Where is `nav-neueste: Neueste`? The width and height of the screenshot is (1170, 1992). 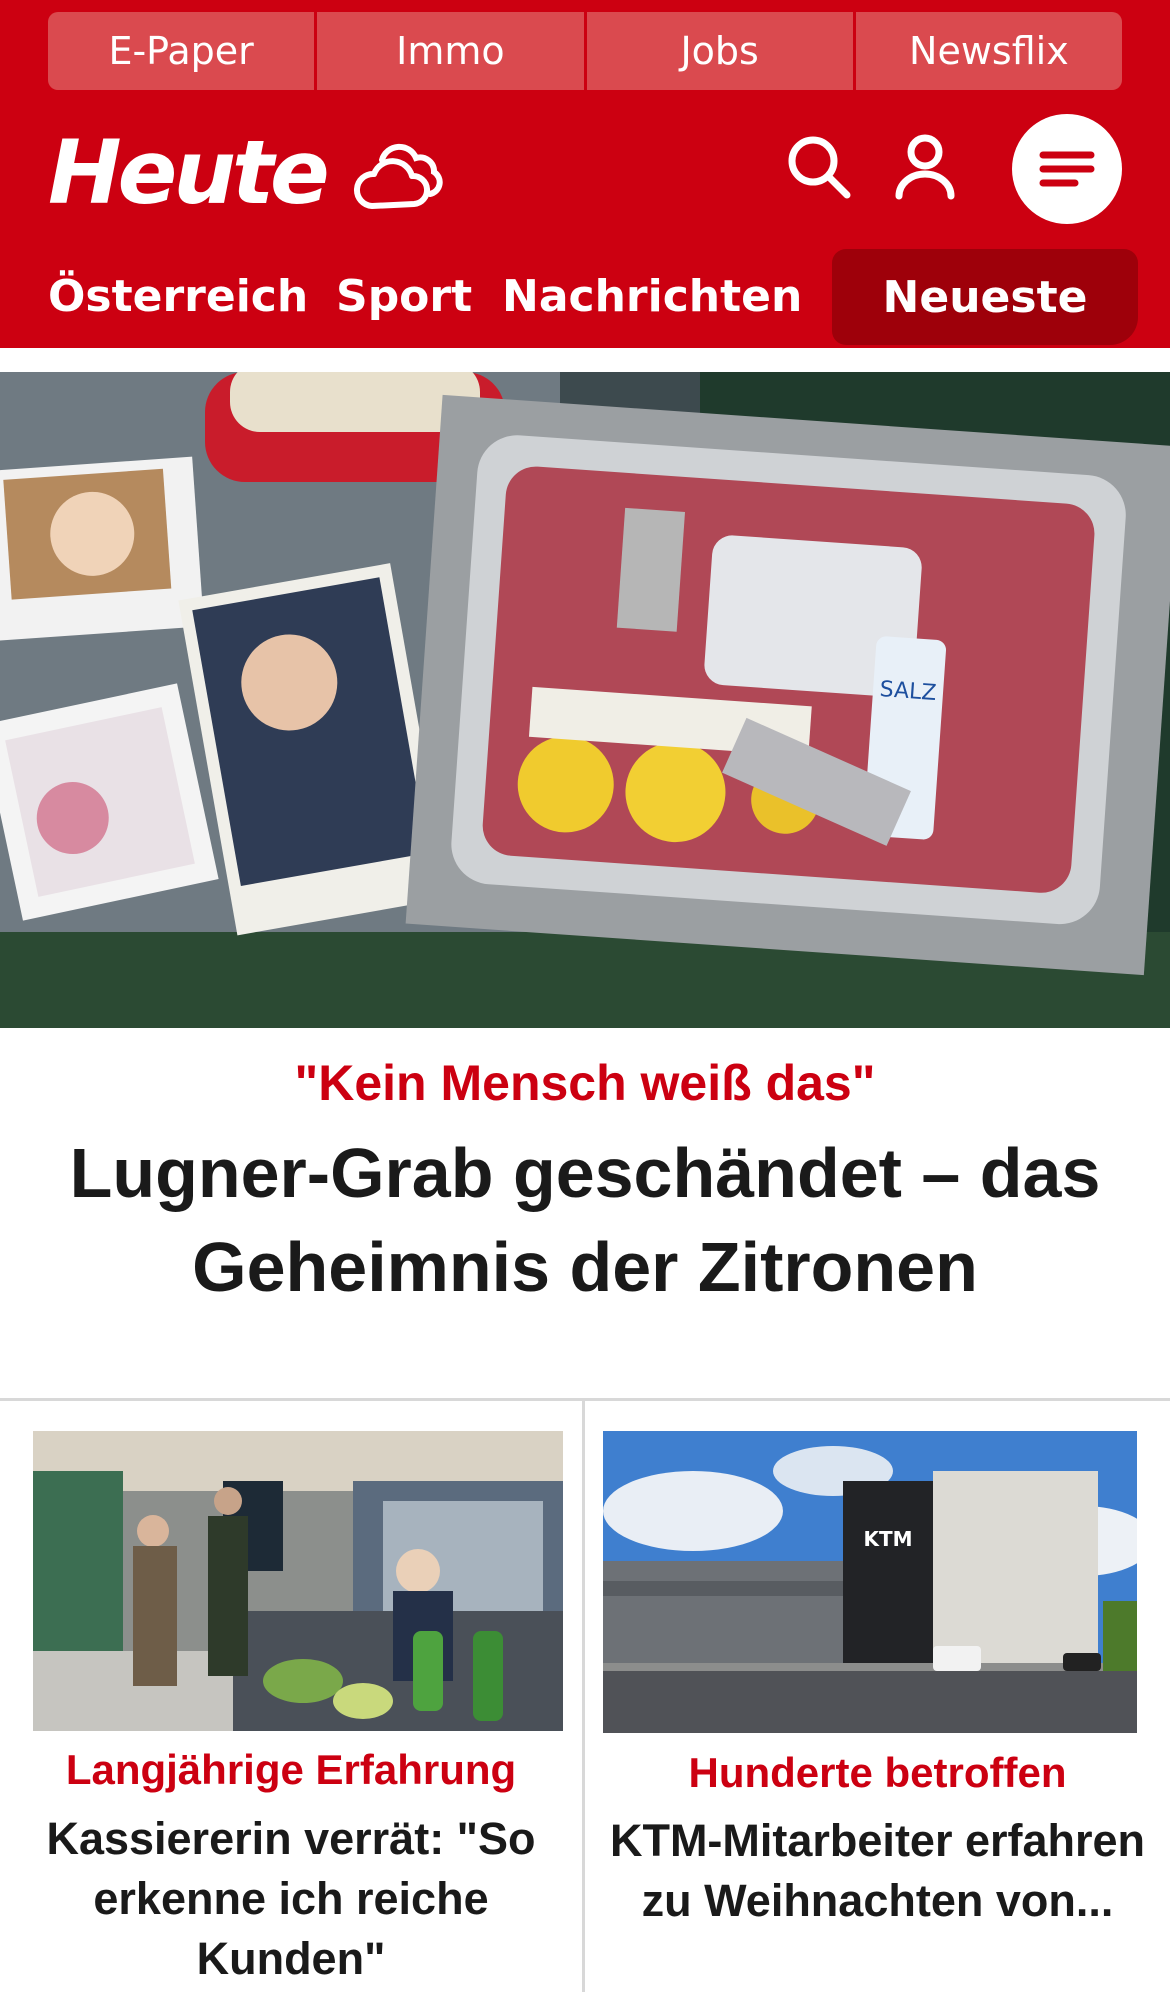
nav-neueste: Neueste is located at coordinates (985, 297).